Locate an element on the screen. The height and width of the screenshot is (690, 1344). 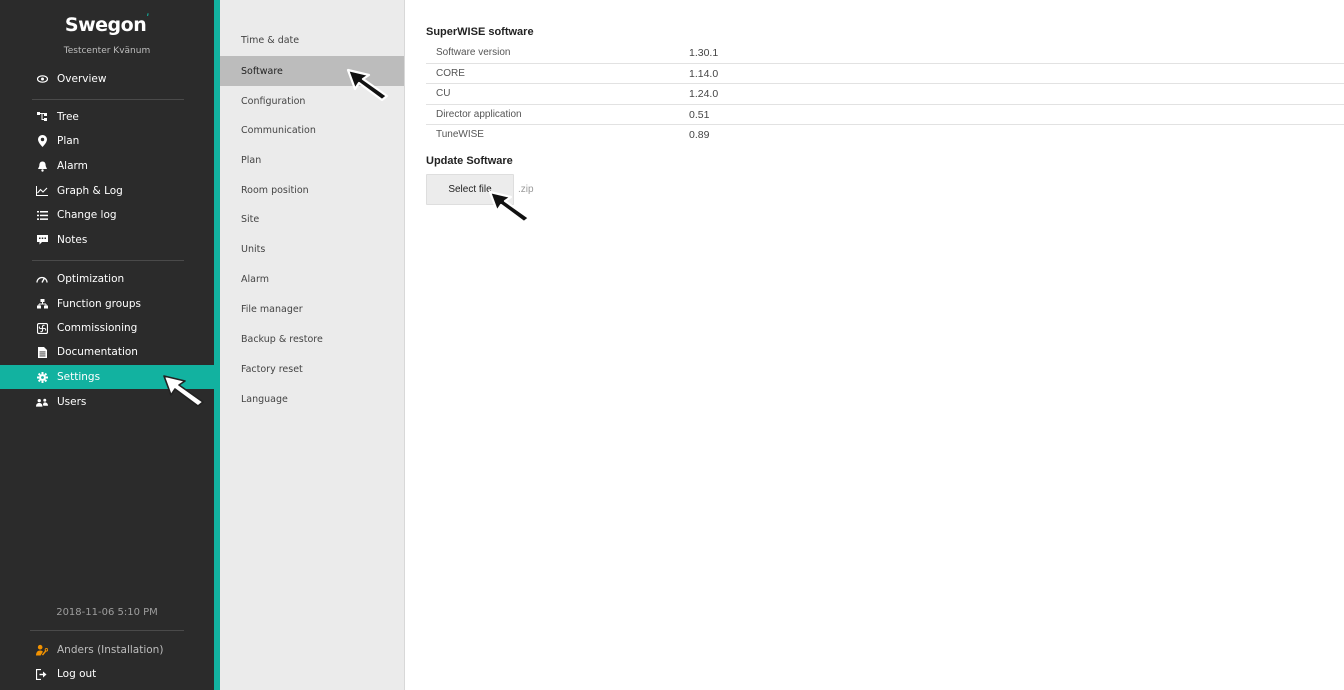
submenu-item-units: Units is located at coordinates (312, 249).